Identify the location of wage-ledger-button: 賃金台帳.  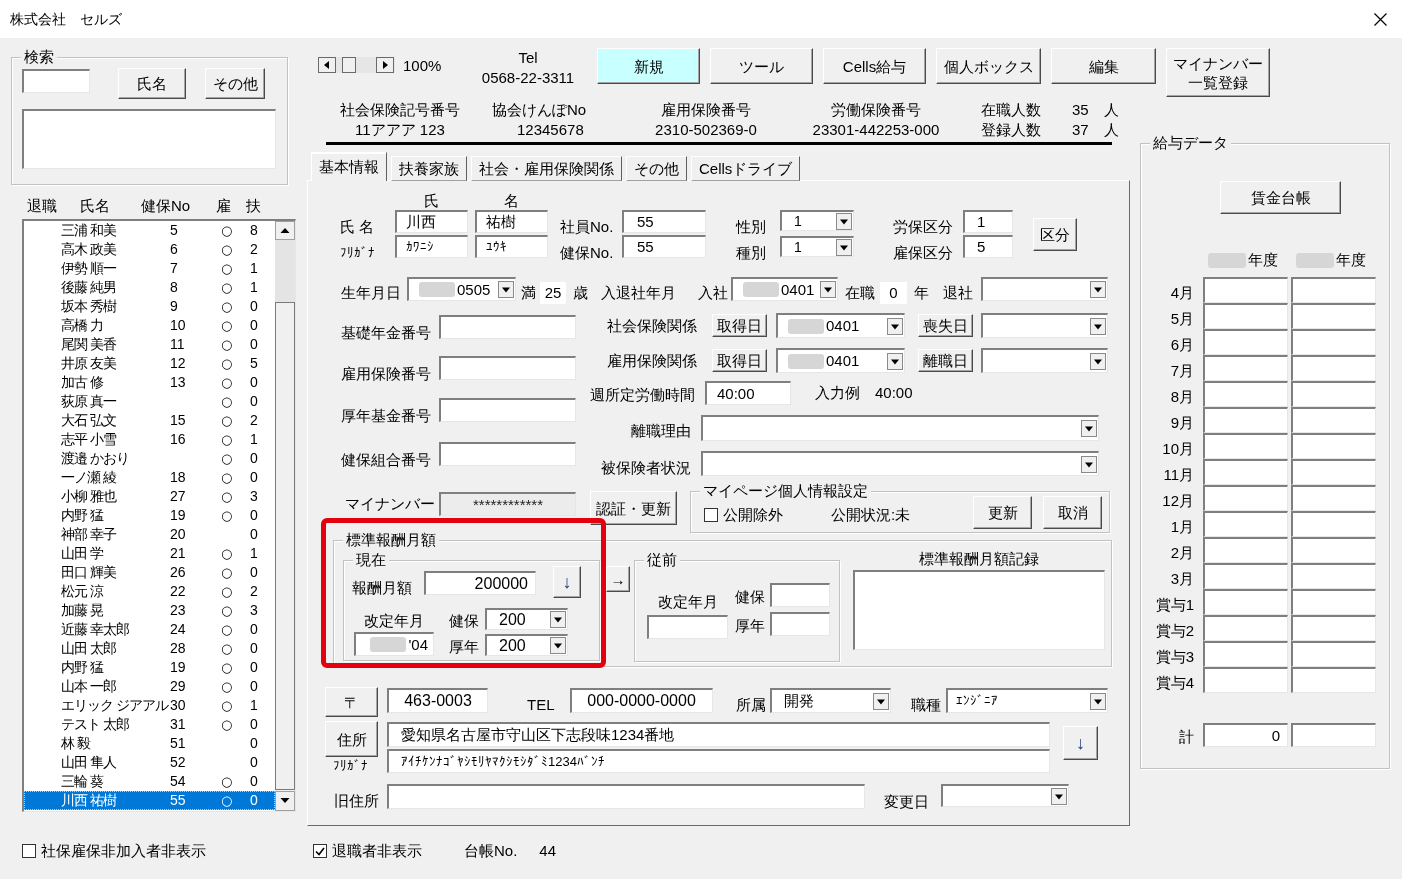
(1280, 197).